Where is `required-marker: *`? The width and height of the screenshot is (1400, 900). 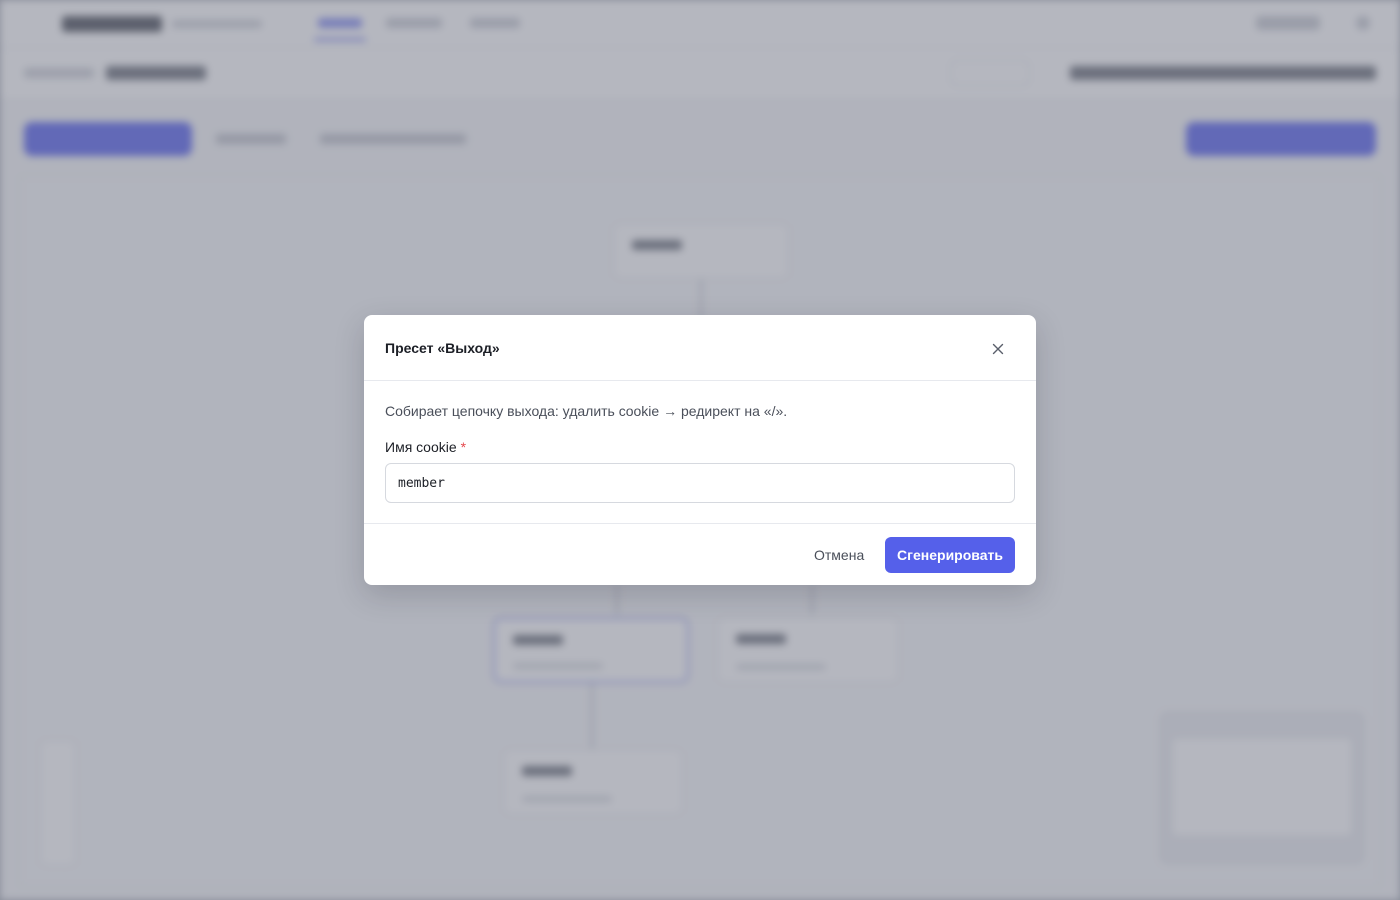
required-marker: * is located at coordinates (463, 447).